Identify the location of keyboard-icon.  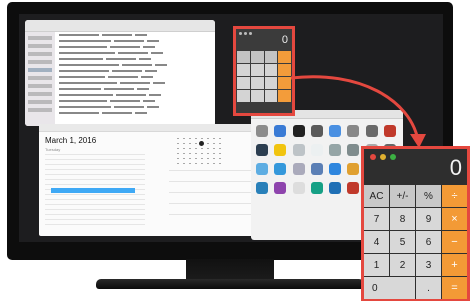
(298, 150).